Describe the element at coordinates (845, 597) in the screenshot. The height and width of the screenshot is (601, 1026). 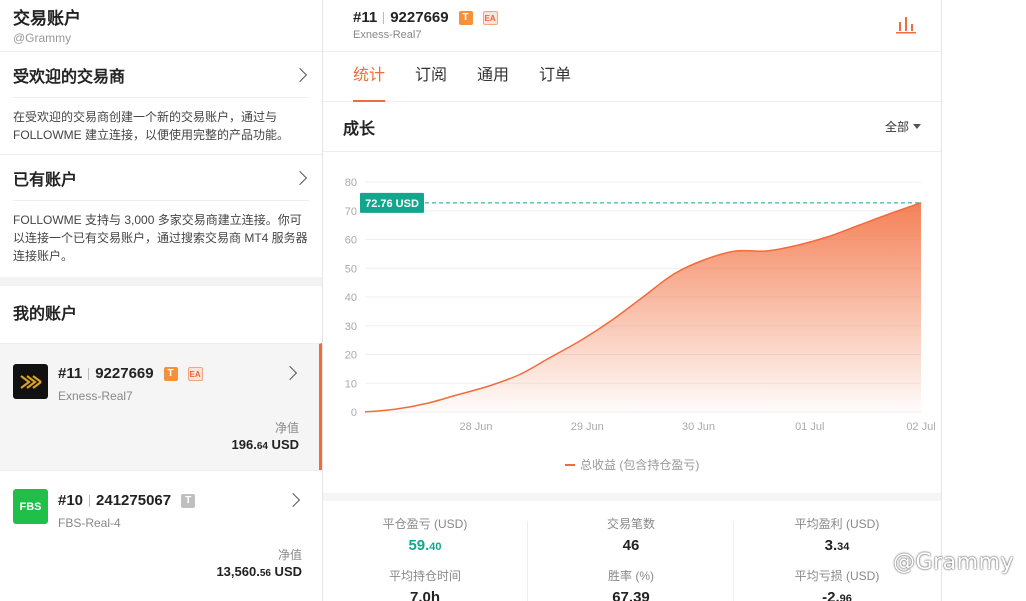
I see `stat-value-decimal: 96` at that location.